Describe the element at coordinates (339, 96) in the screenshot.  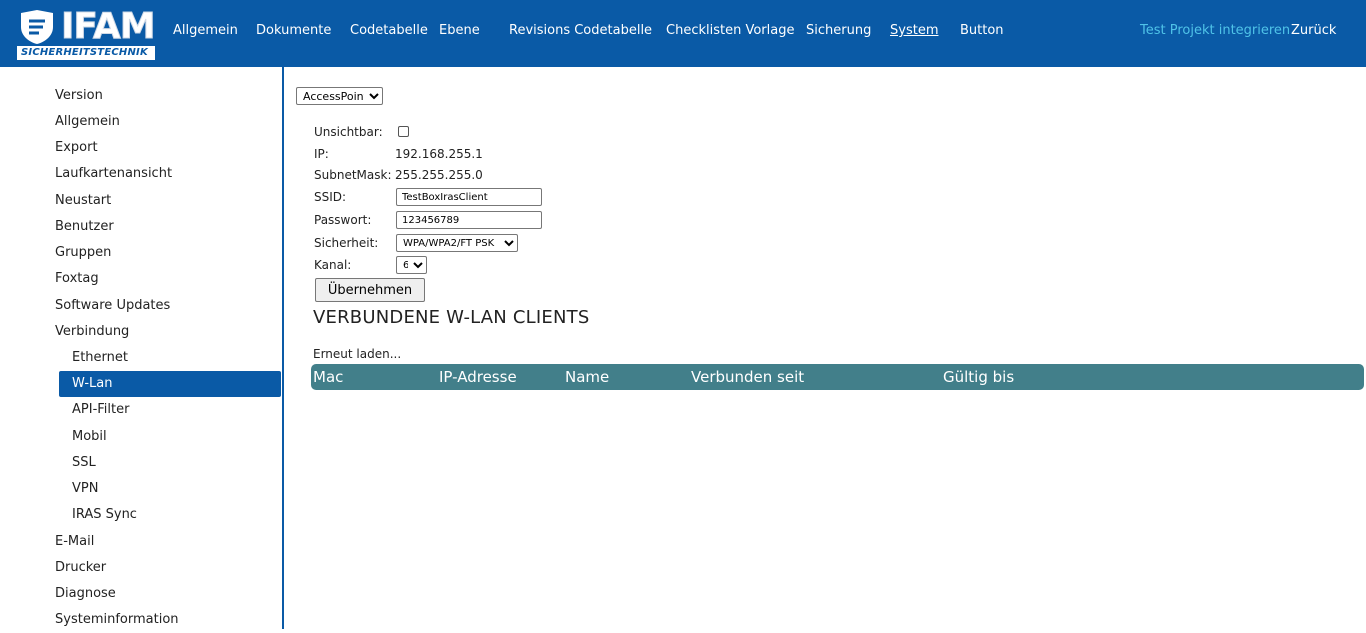
I see `wlan-mode-select: AccessPoint` at that location.